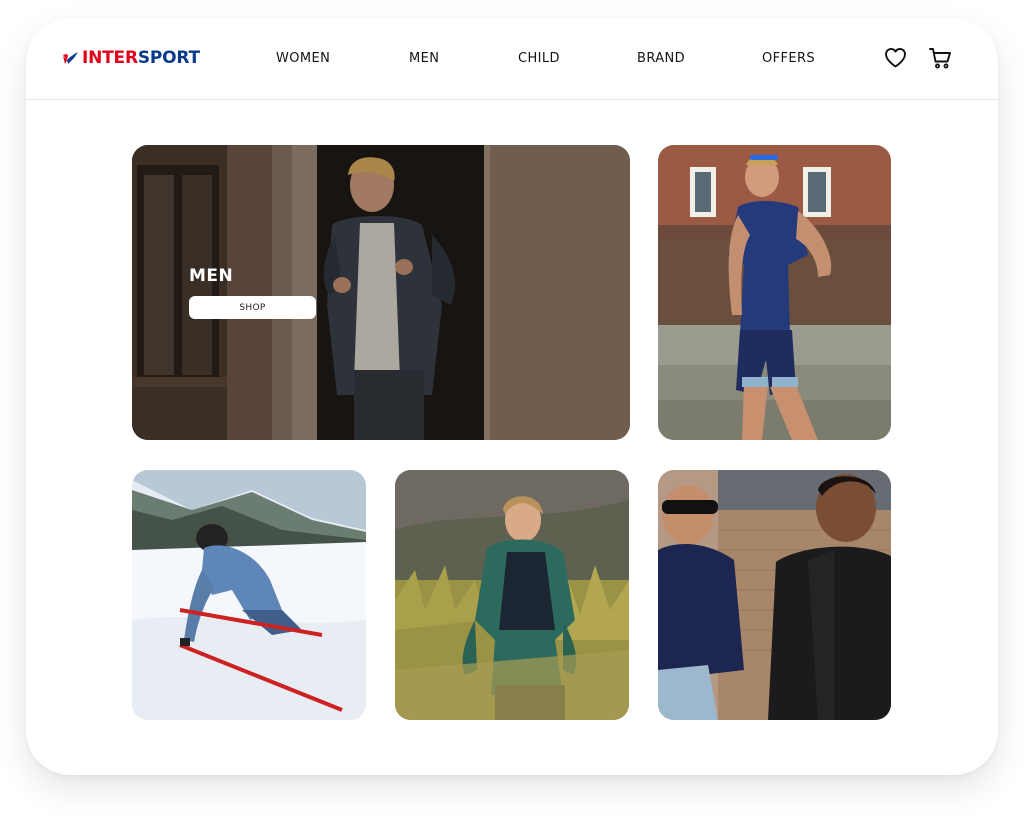 The width and height of the screenshot is (1024, 820). I want to click on main-nav: WOMEN MEN CHILD BRAND OFFERS, so click(512, 59).